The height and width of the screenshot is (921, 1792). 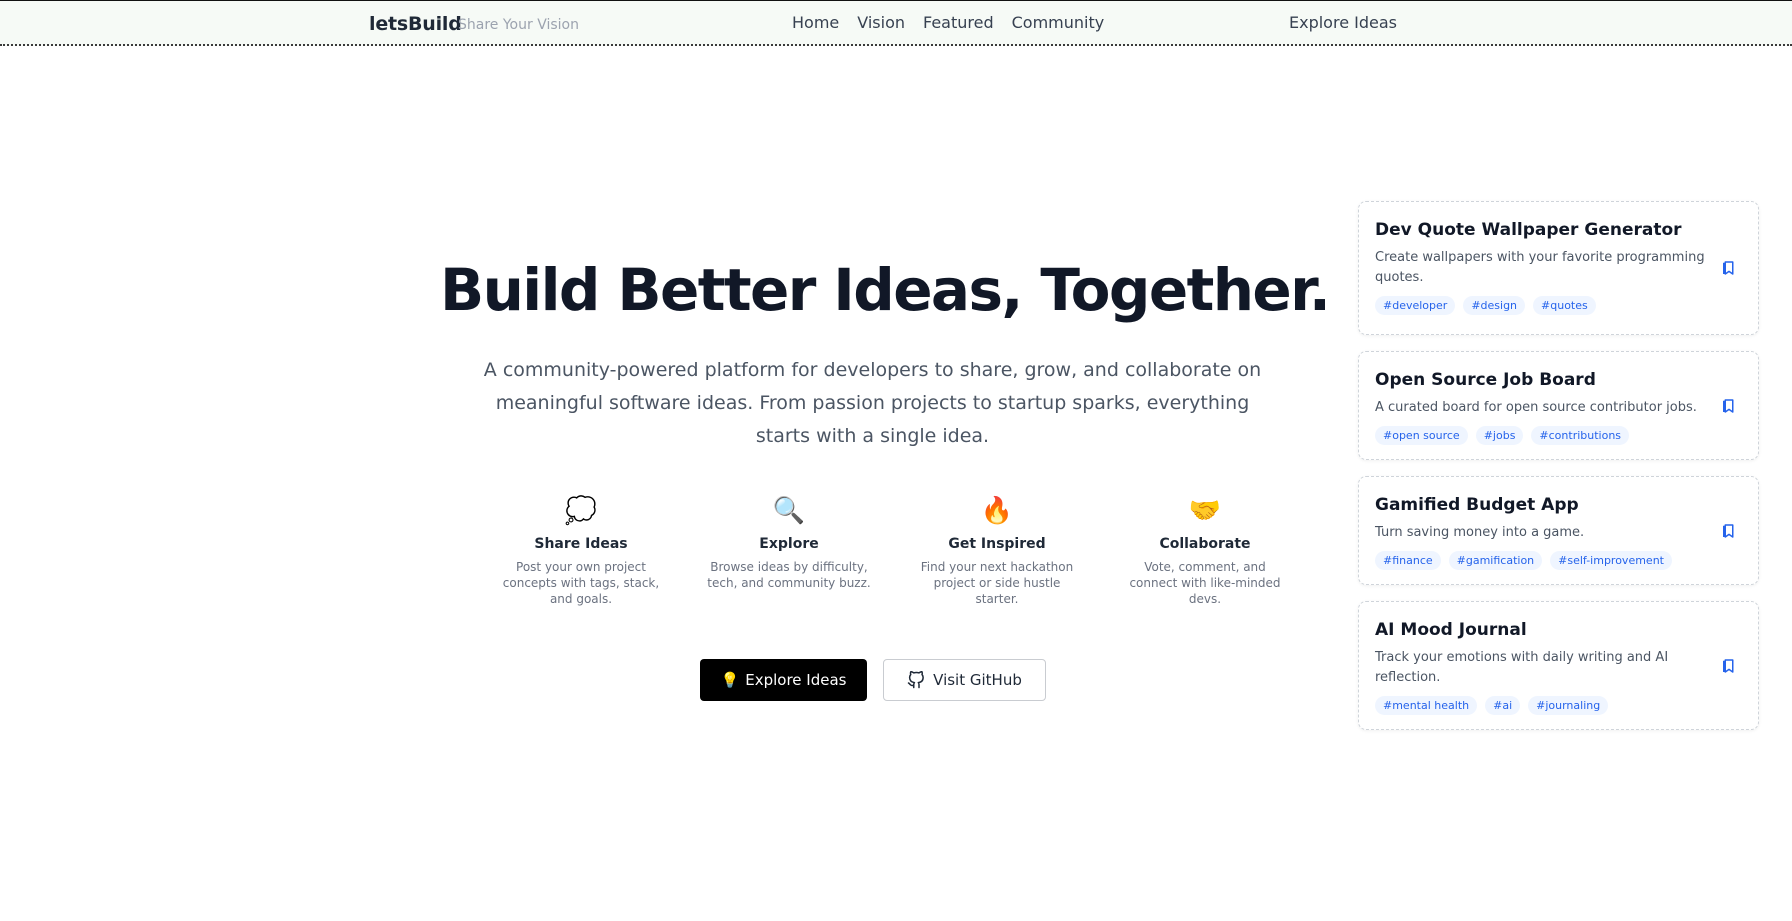 What do you see at coordinates (1426, 705) in the screenshot?
I see `tag-chip: #mental health` at bounding box center [1426, 705].